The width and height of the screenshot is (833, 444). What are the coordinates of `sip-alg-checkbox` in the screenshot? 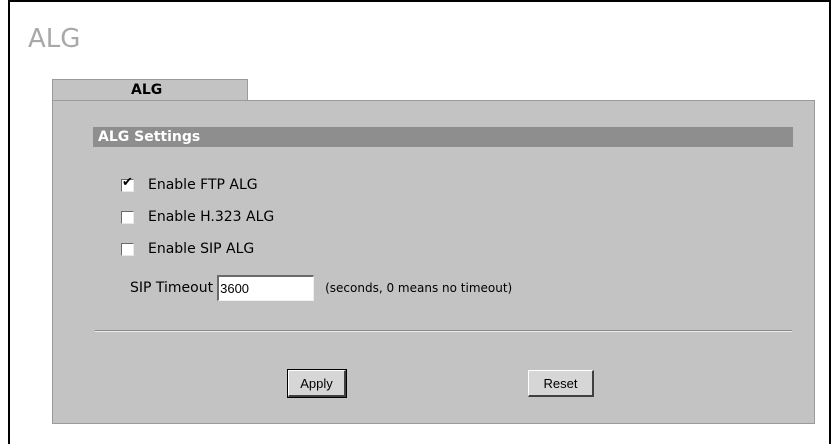 It's located at (127, 249).